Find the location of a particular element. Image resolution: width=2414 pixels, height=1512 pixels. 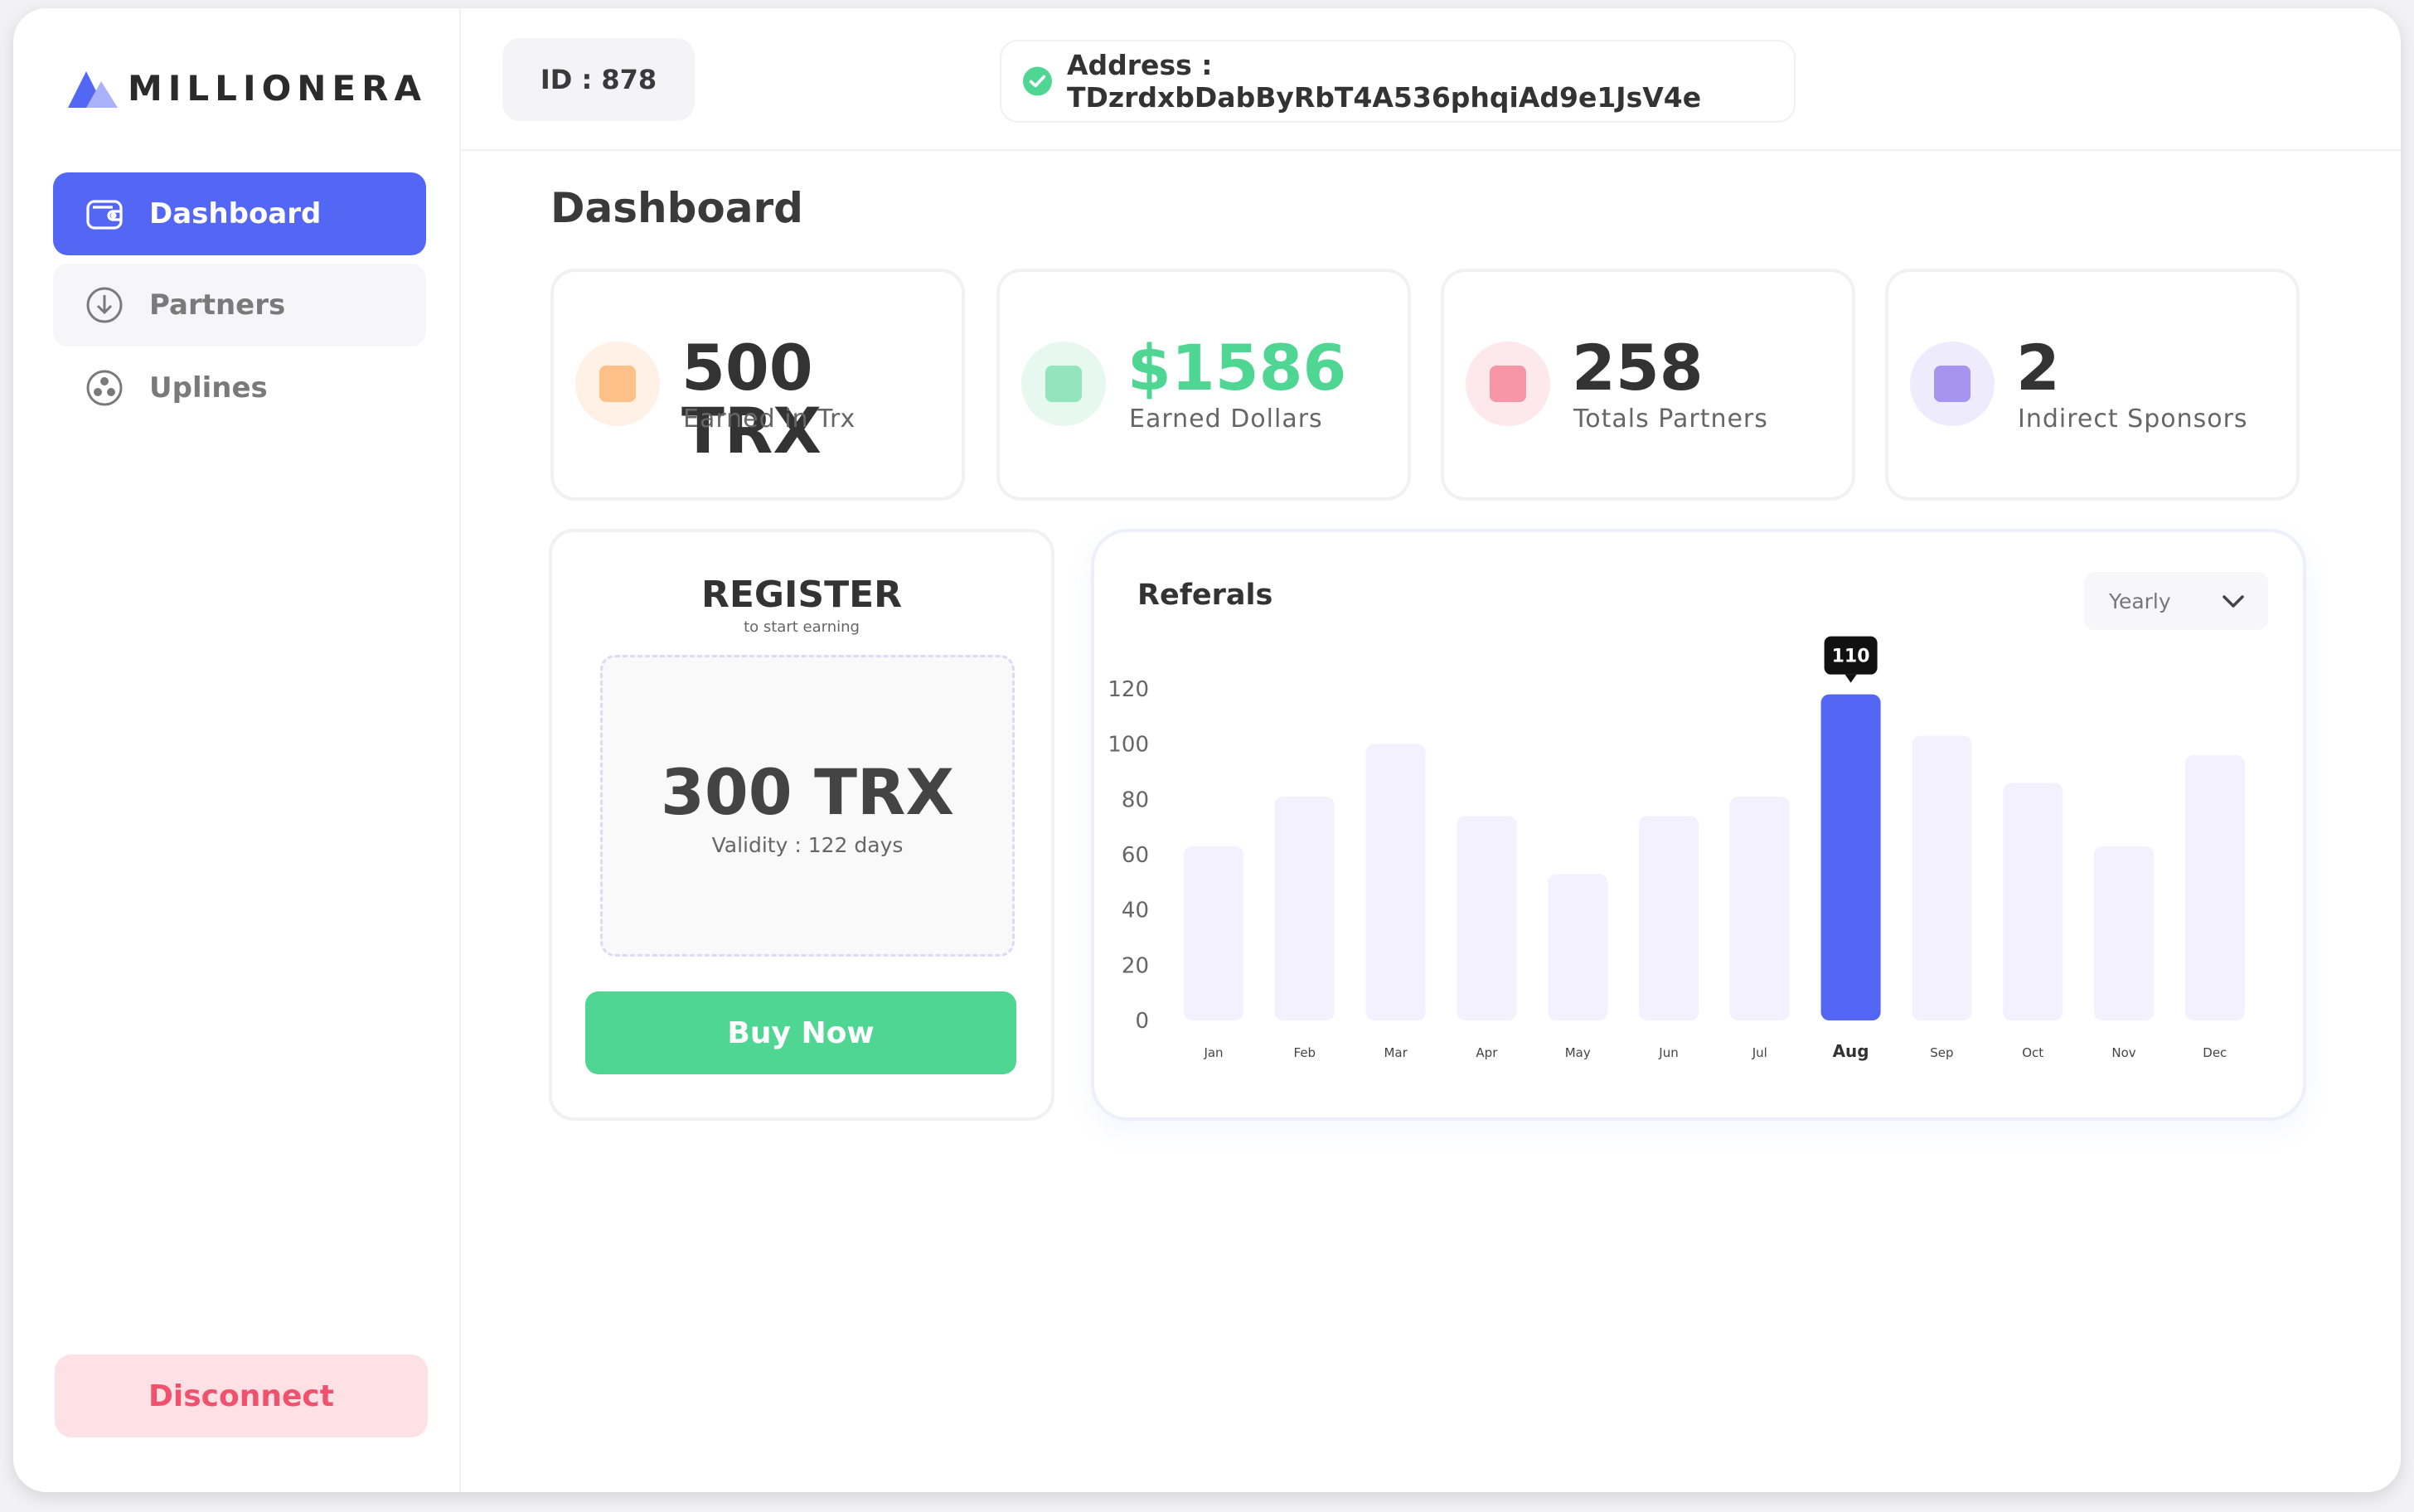

plan-validity: Validity : 122 days is located at coordinates (808, 845).